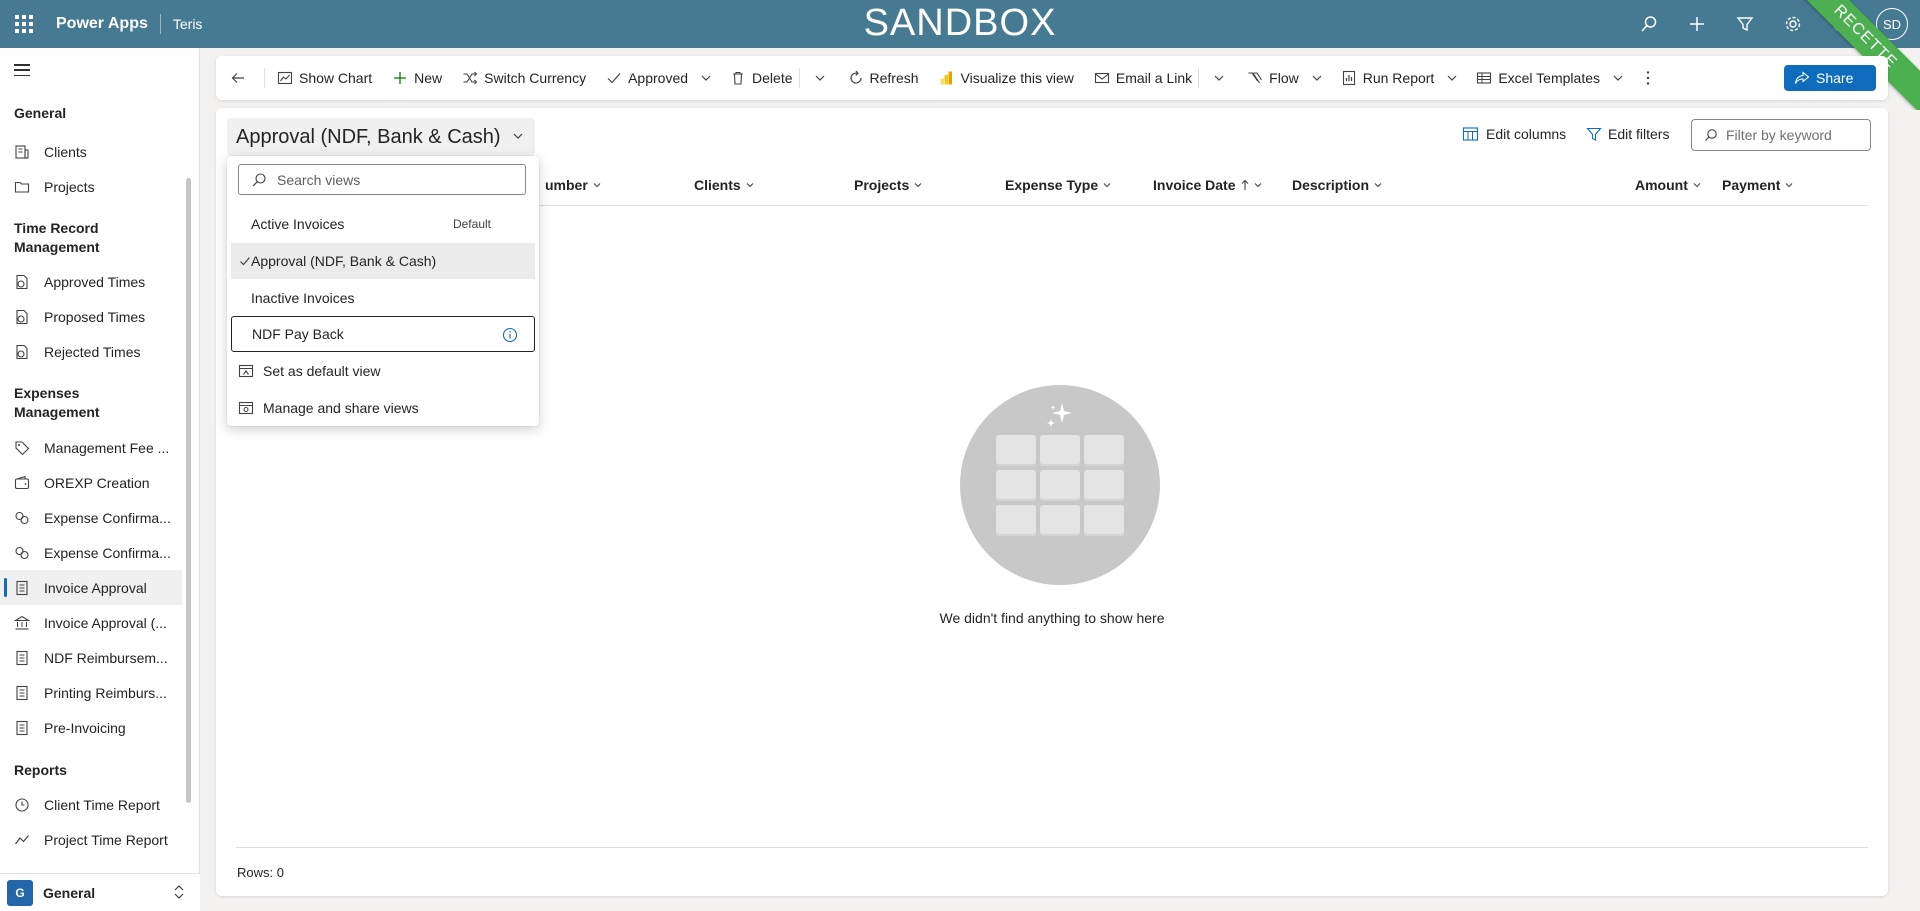 This screenshot has height=911, width=1920. Describe the element at coordinates (91, 587) in the screenshot. I see `sidebar-item-invoice-approval: Invoice Approval` at that location.